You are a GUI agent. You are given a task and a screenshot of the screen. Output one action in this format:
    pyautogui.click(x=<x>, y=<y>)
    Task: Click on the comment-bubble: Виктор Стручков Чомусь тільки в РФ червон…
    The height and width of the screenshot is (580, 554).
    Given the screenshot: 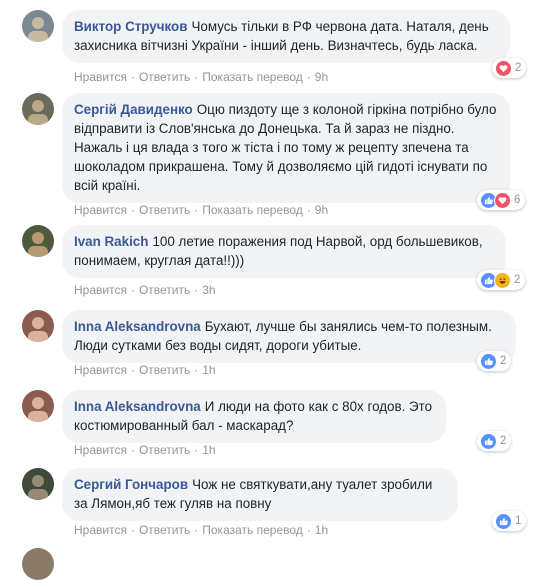 What is the action you would take?
    pyautogui.click(x=286, y=36)
    